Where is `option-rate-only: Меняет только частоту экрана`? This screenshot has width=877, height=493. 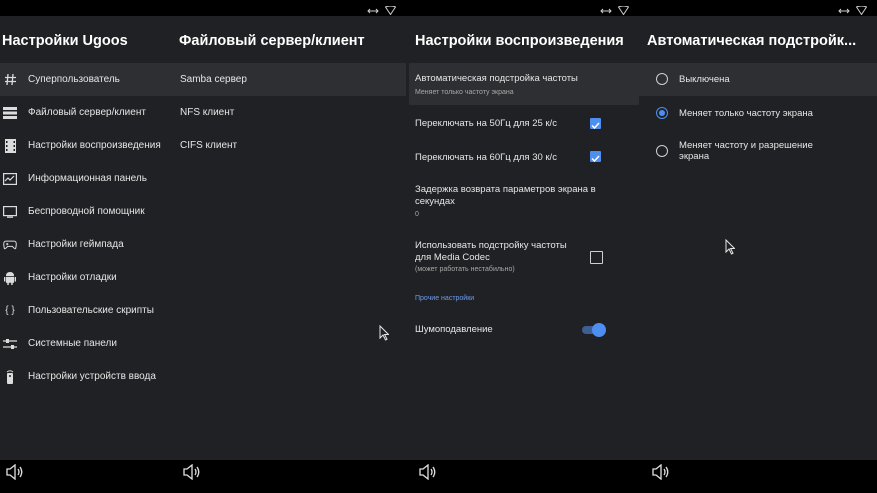
option-rate-only: Меняет только частоту экрана is located at coordinates (758, 113).